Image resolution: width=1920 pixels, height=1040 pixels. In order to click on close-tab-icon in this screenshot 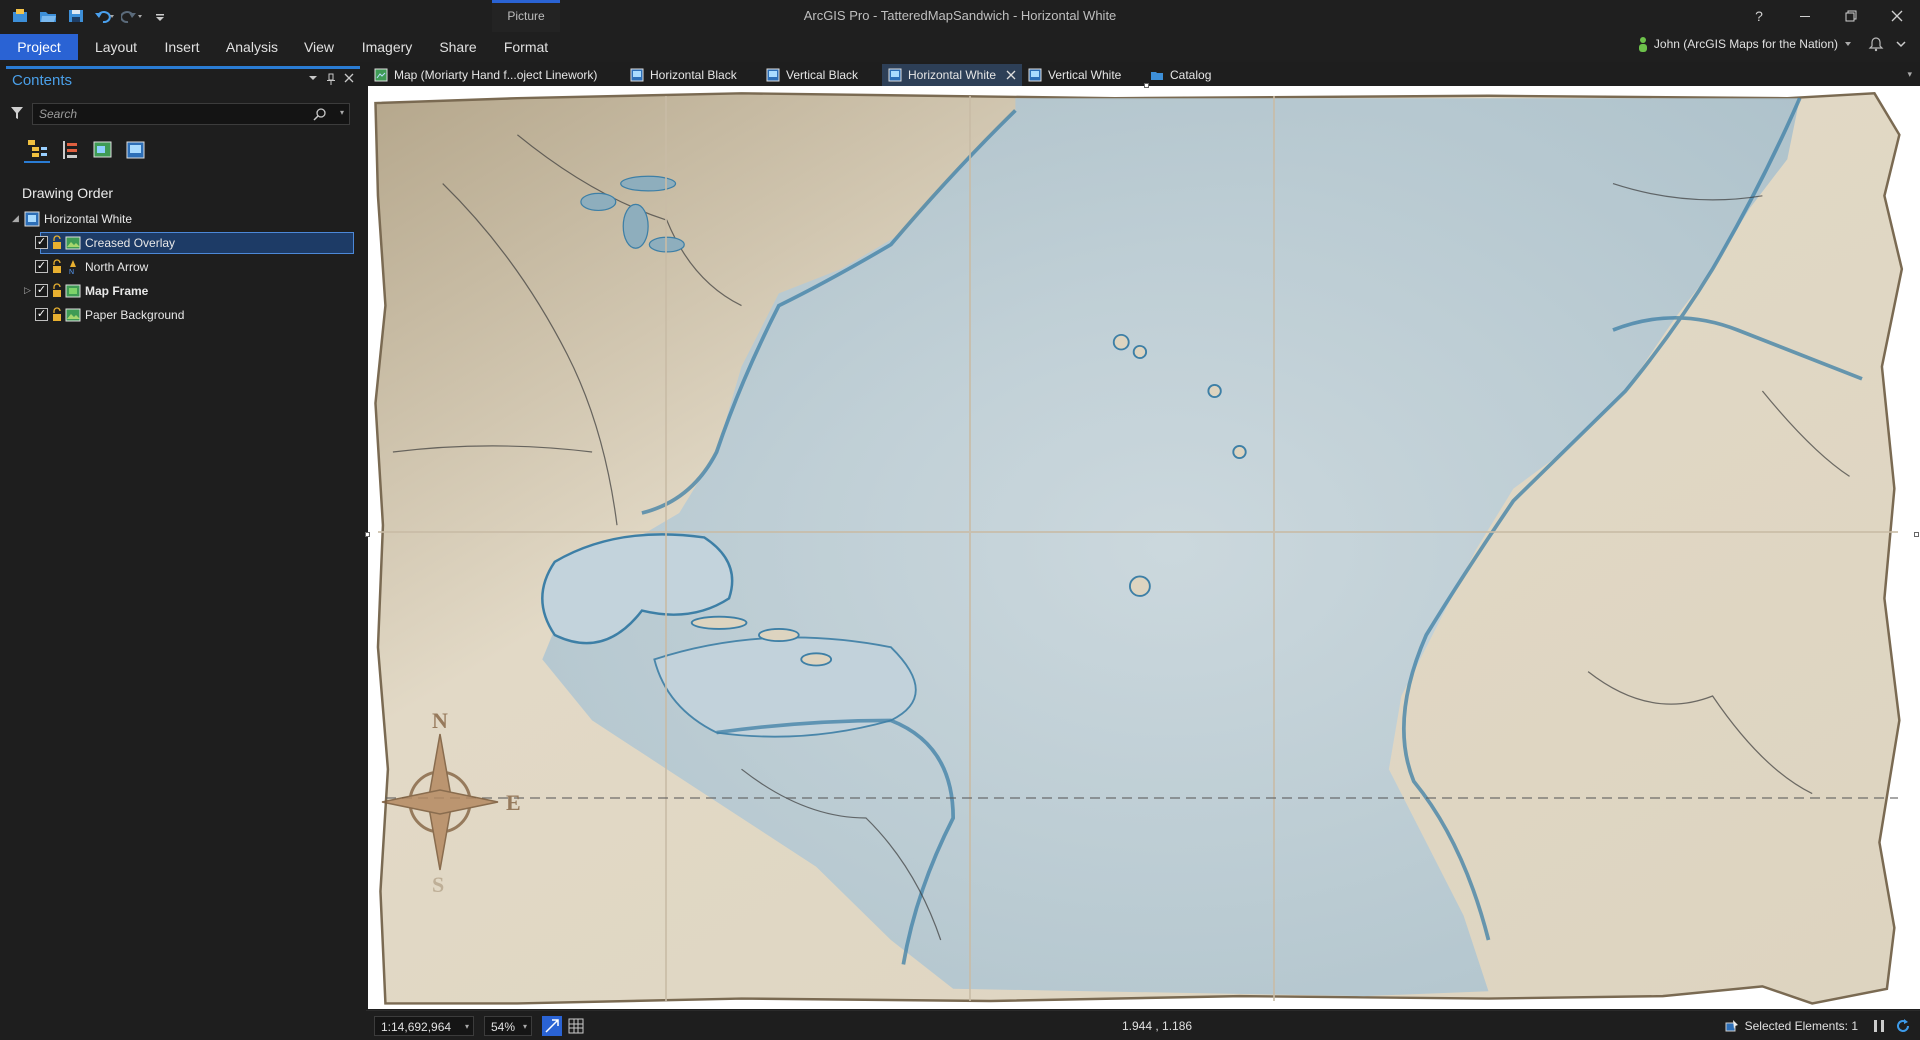, I will do `click(1011, 75)`.